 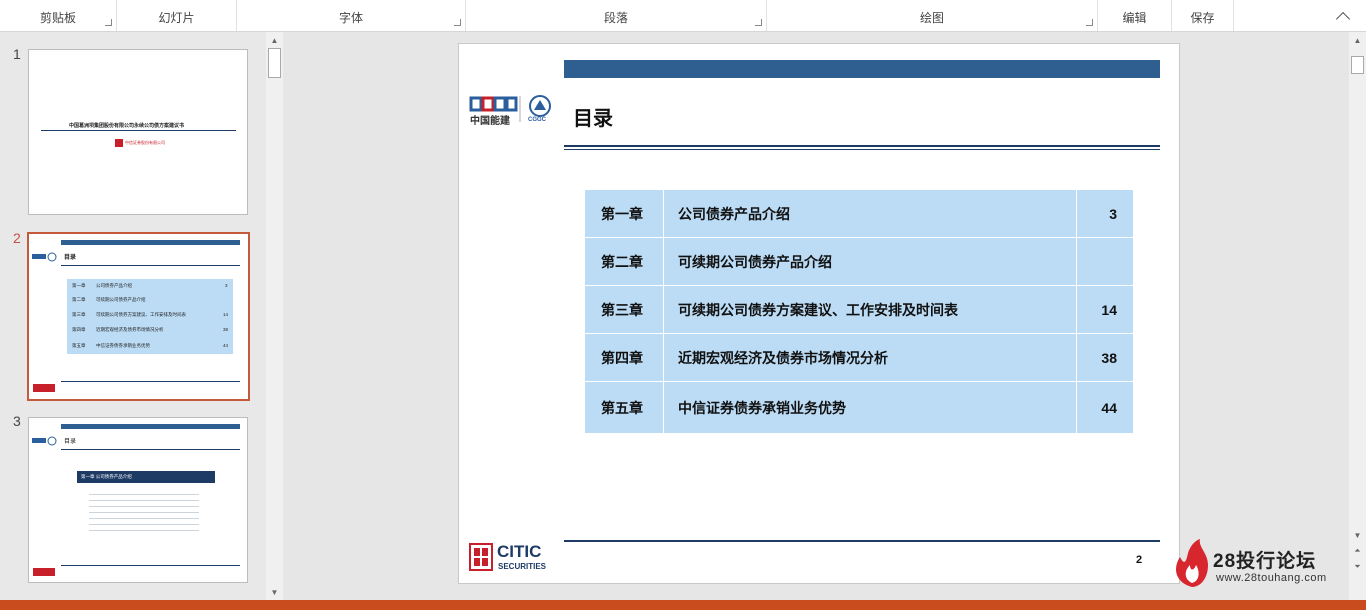 I want to click on thumbnail-number: 3, so click(x=17, y=421).